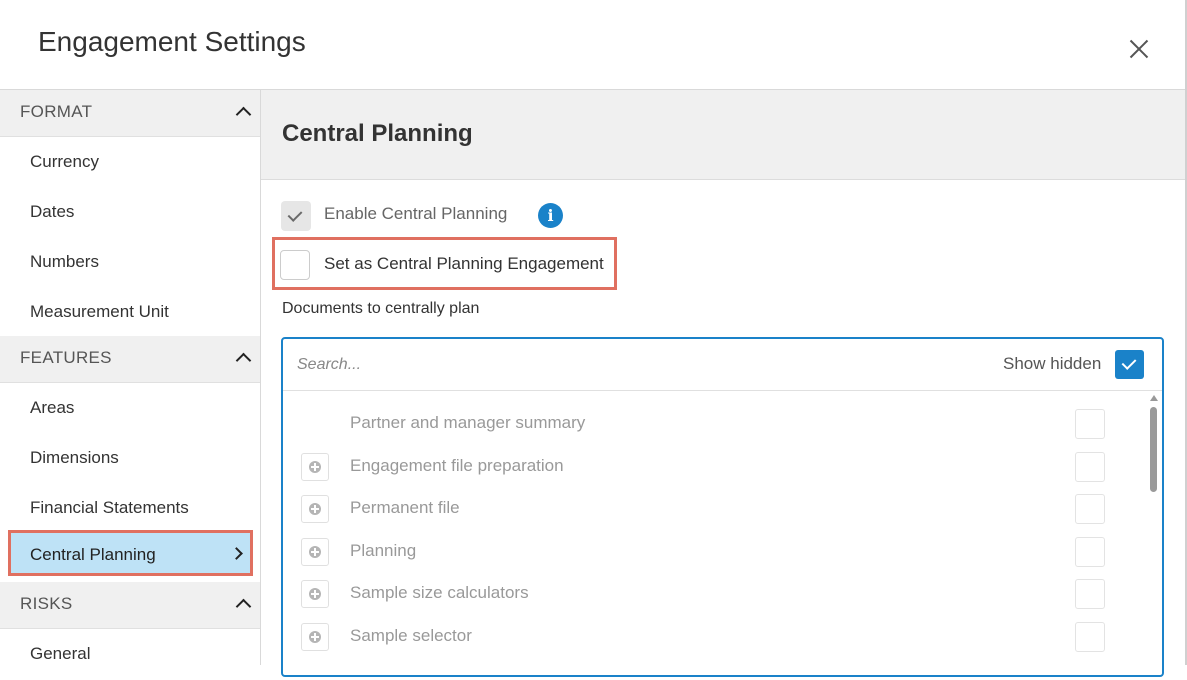 Image resolution: width=1187 pixels, height=680 pixels. I want to click on sidebar-item-dimensions: Dimensions, so click(130, 458).